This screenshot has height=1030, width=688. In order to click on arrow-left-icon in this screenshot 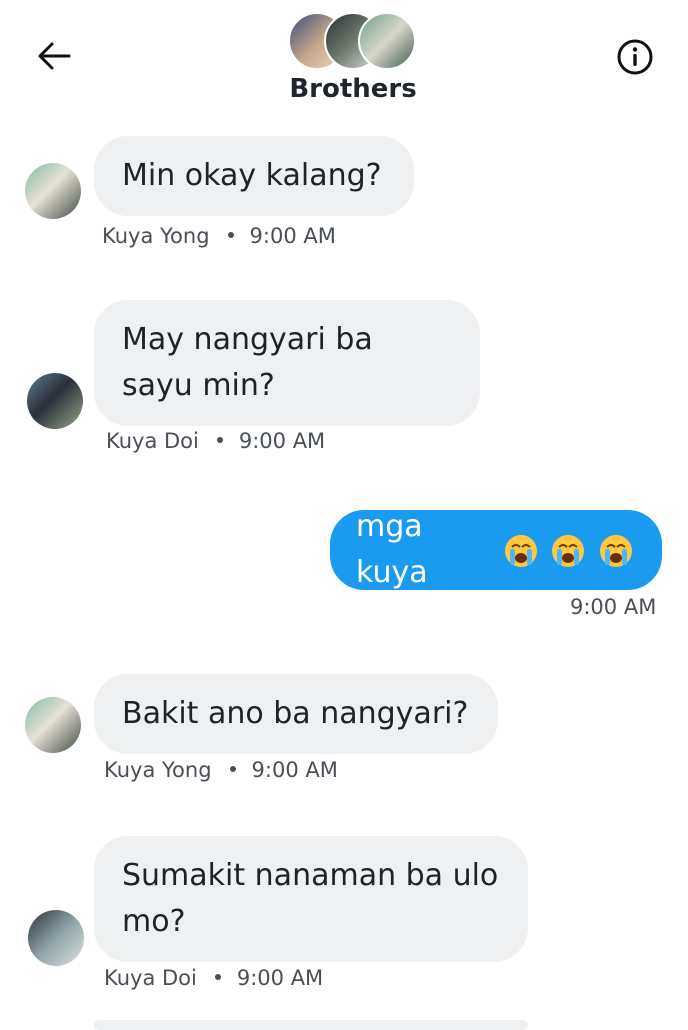, I will do `click(54, 56)`.